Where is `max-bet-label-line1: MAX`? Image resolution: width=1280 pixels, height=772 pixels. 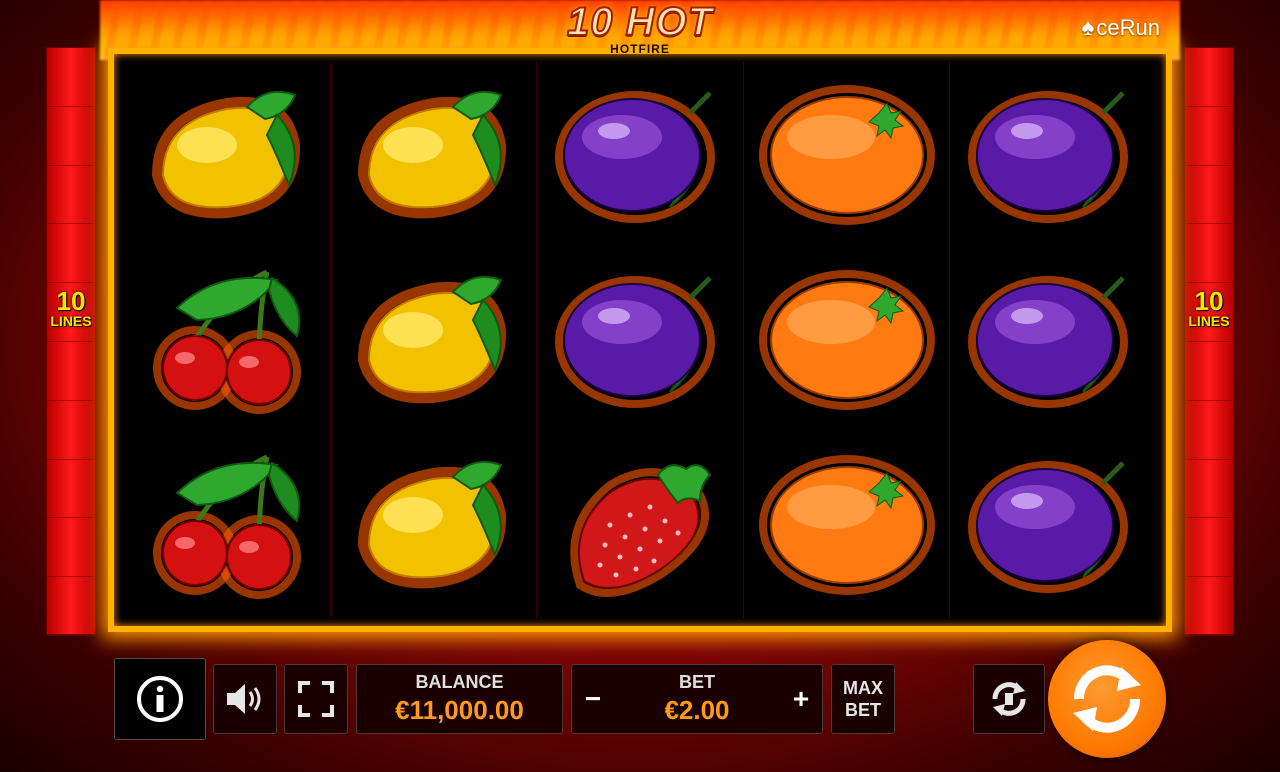
max-bet-label-line1: MAX is located at coordinates (863, 688).